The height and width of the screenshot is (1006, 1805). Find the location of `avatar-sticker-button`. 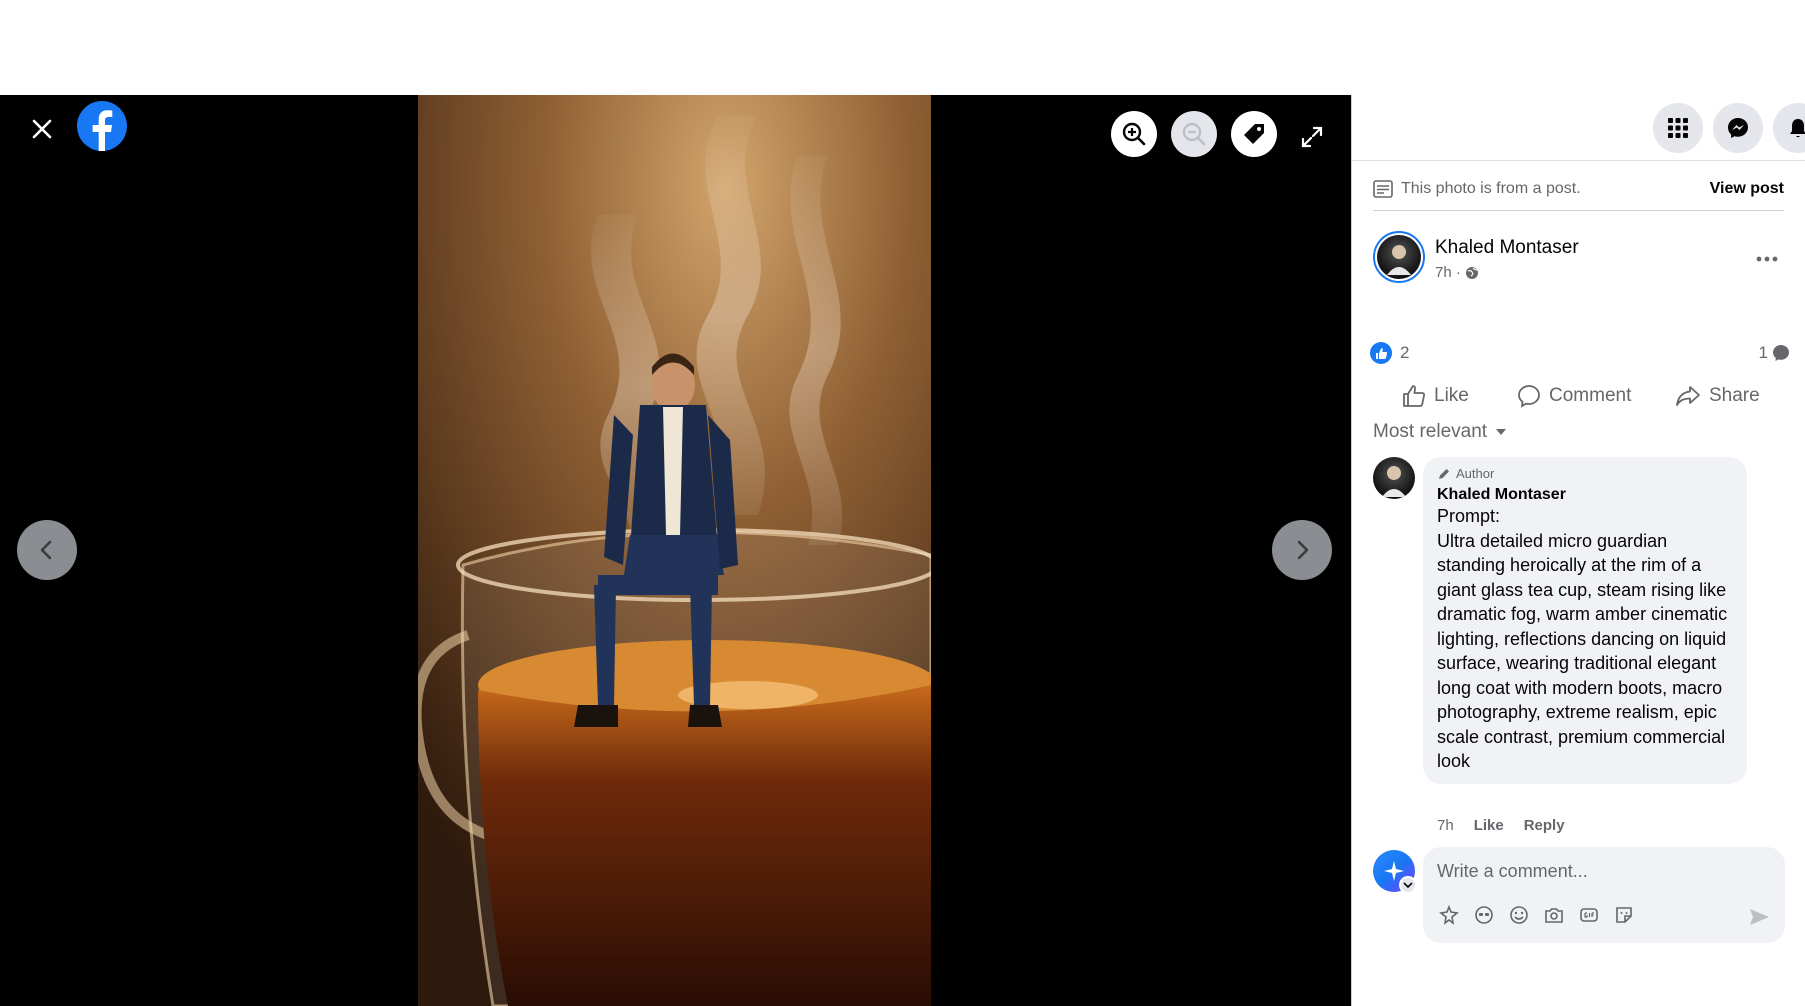

avatar-sticker-button is located at coordinates (1449, 915).